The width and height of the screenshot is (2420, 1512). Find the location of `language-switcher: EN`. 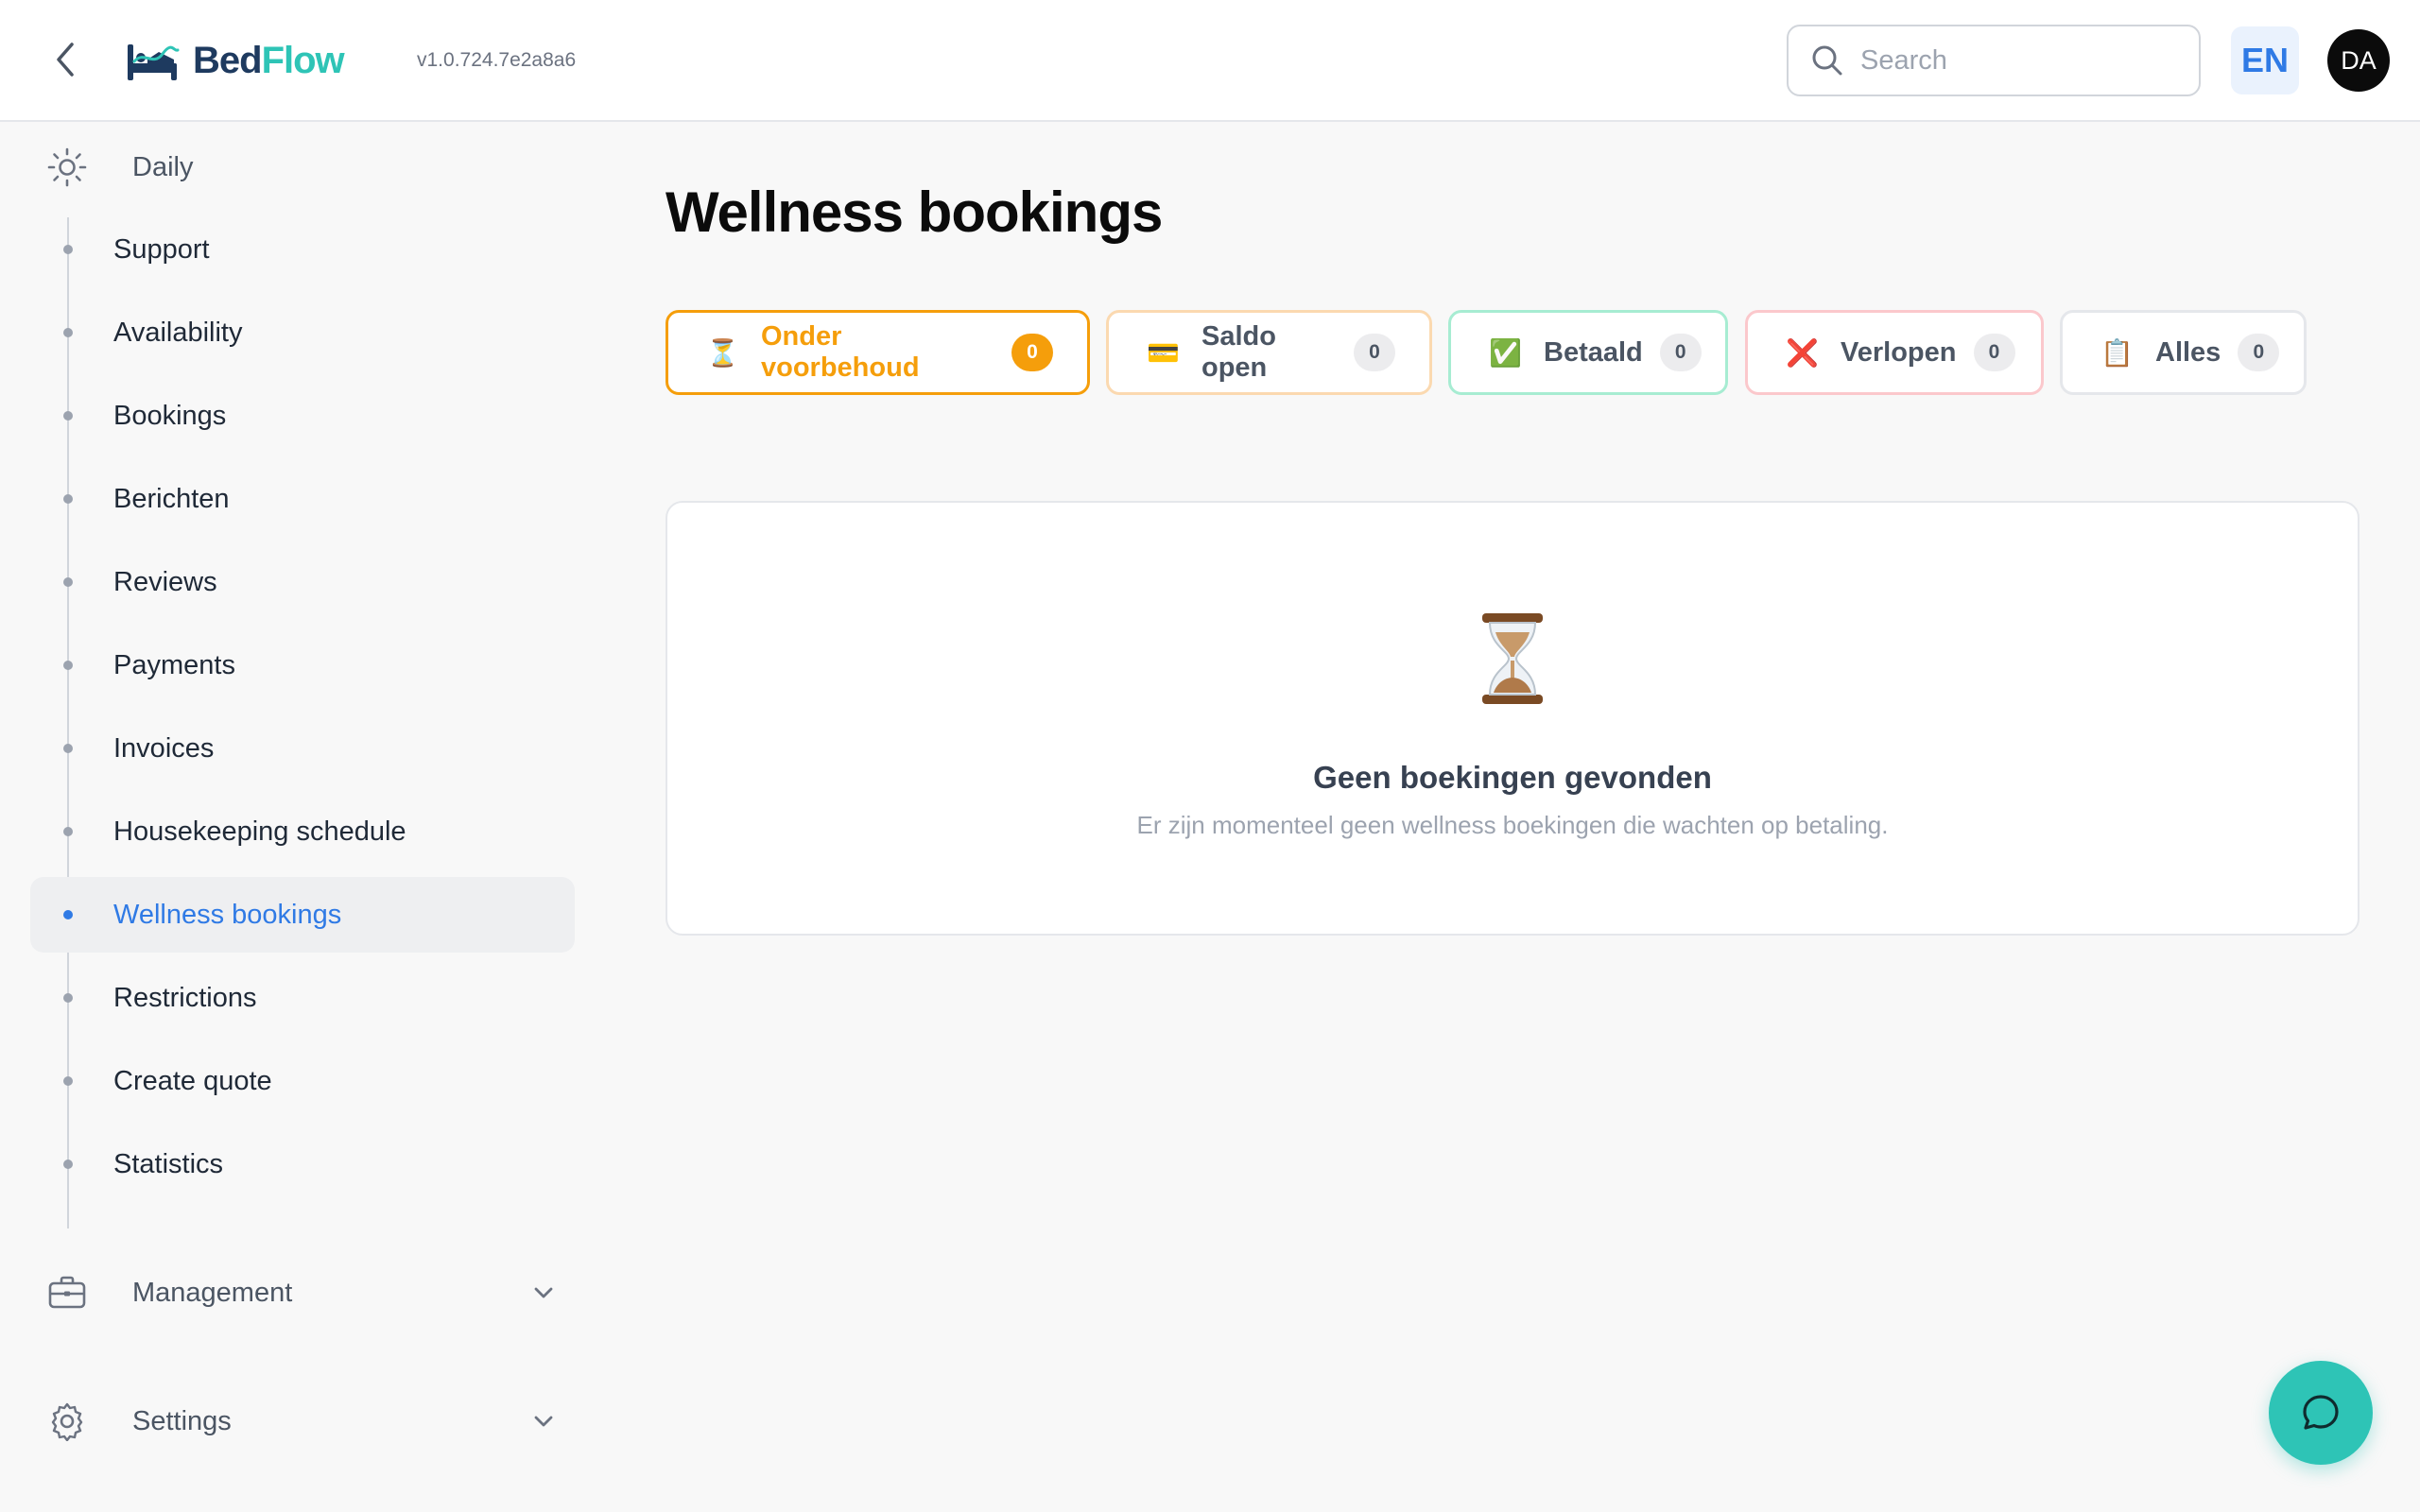

language-switcher: EN is located at coordinates (2265, 60).